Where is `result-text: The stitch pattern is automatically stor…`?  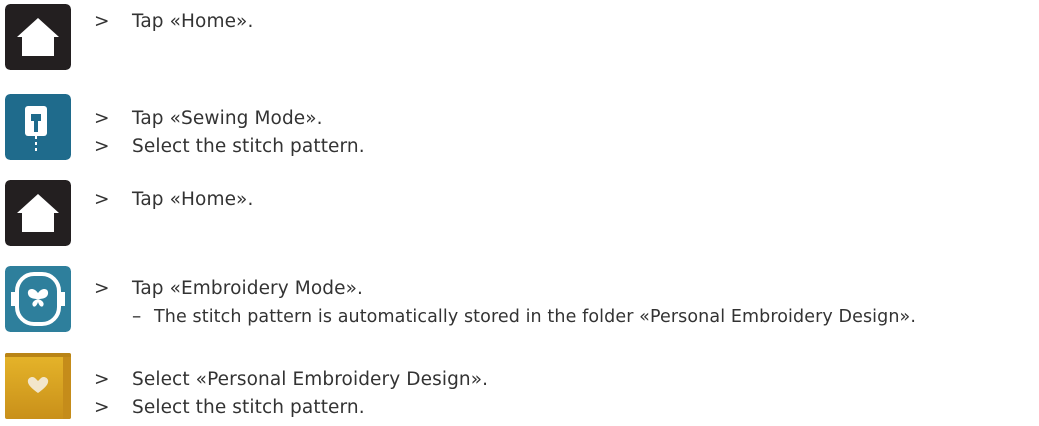 result-text: The stitch pattern is automatically stor… is located at coordinates (535, 317).